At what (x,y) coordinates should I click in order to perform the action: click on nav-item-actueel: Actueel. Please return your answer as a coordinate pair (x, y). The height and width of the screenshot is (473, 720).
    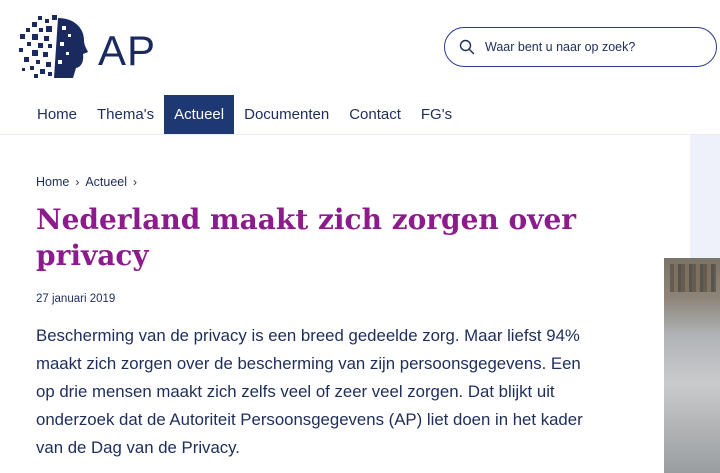
    Looking at the image, I should click on (199, 114).